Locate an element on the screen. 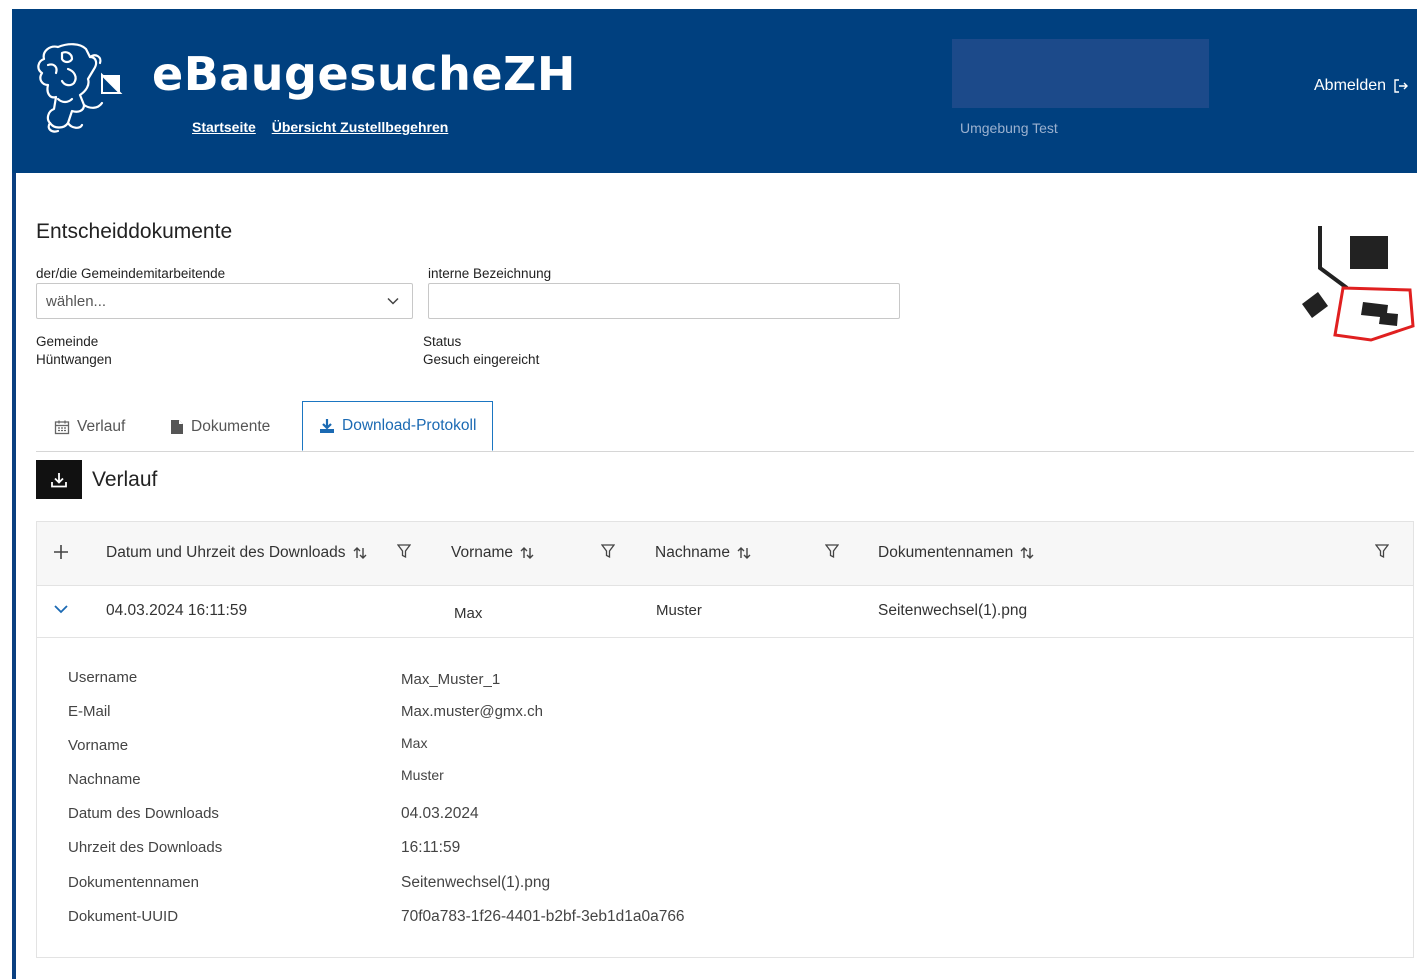 The image size is (1417, 979). column-header-lastname-label: Nachname is located at coordinates (692, 552).